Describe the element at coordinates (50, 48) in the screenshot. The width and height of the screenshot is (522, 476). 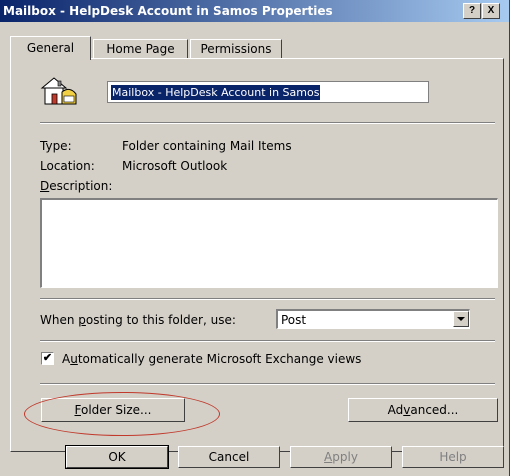
I see `tab-general: General` at that location.